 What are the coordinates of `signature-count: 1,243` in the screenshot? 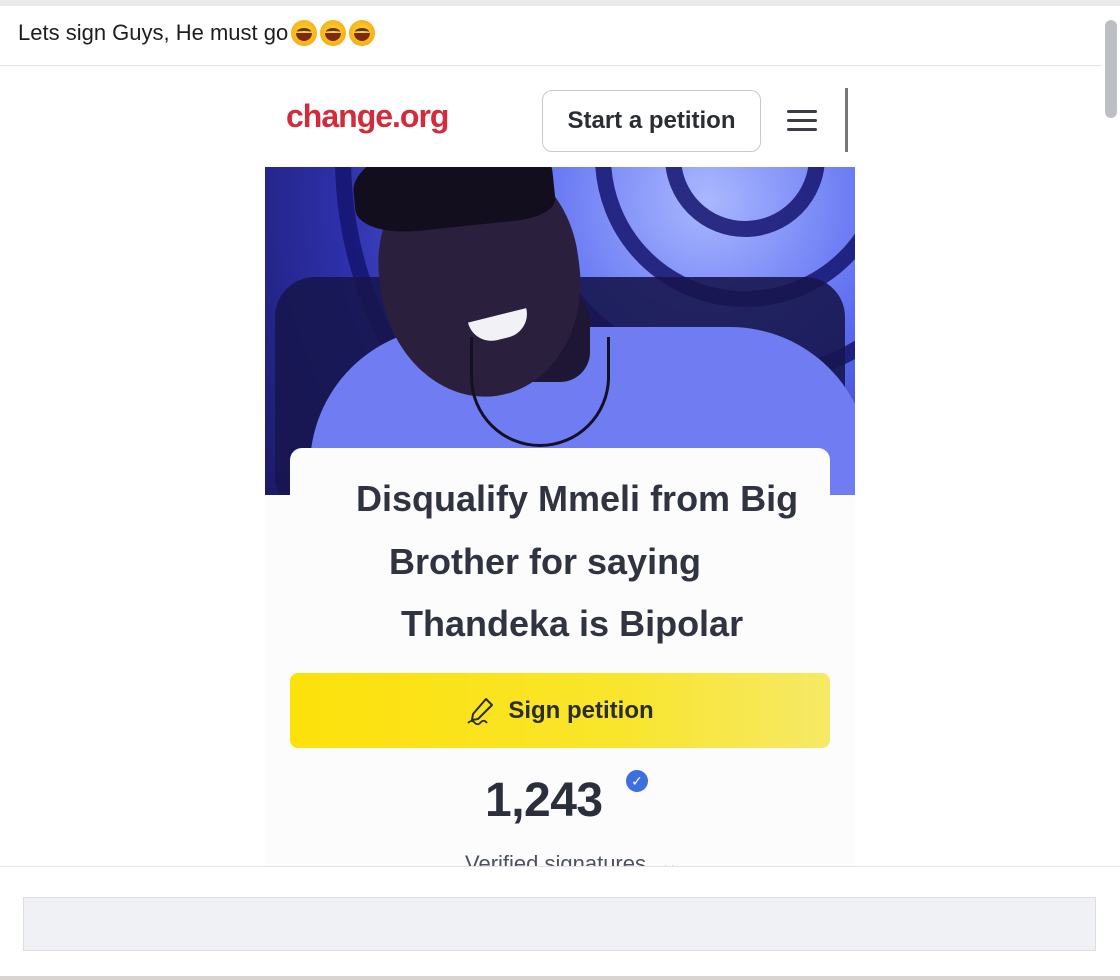 It's located at (544, 800).